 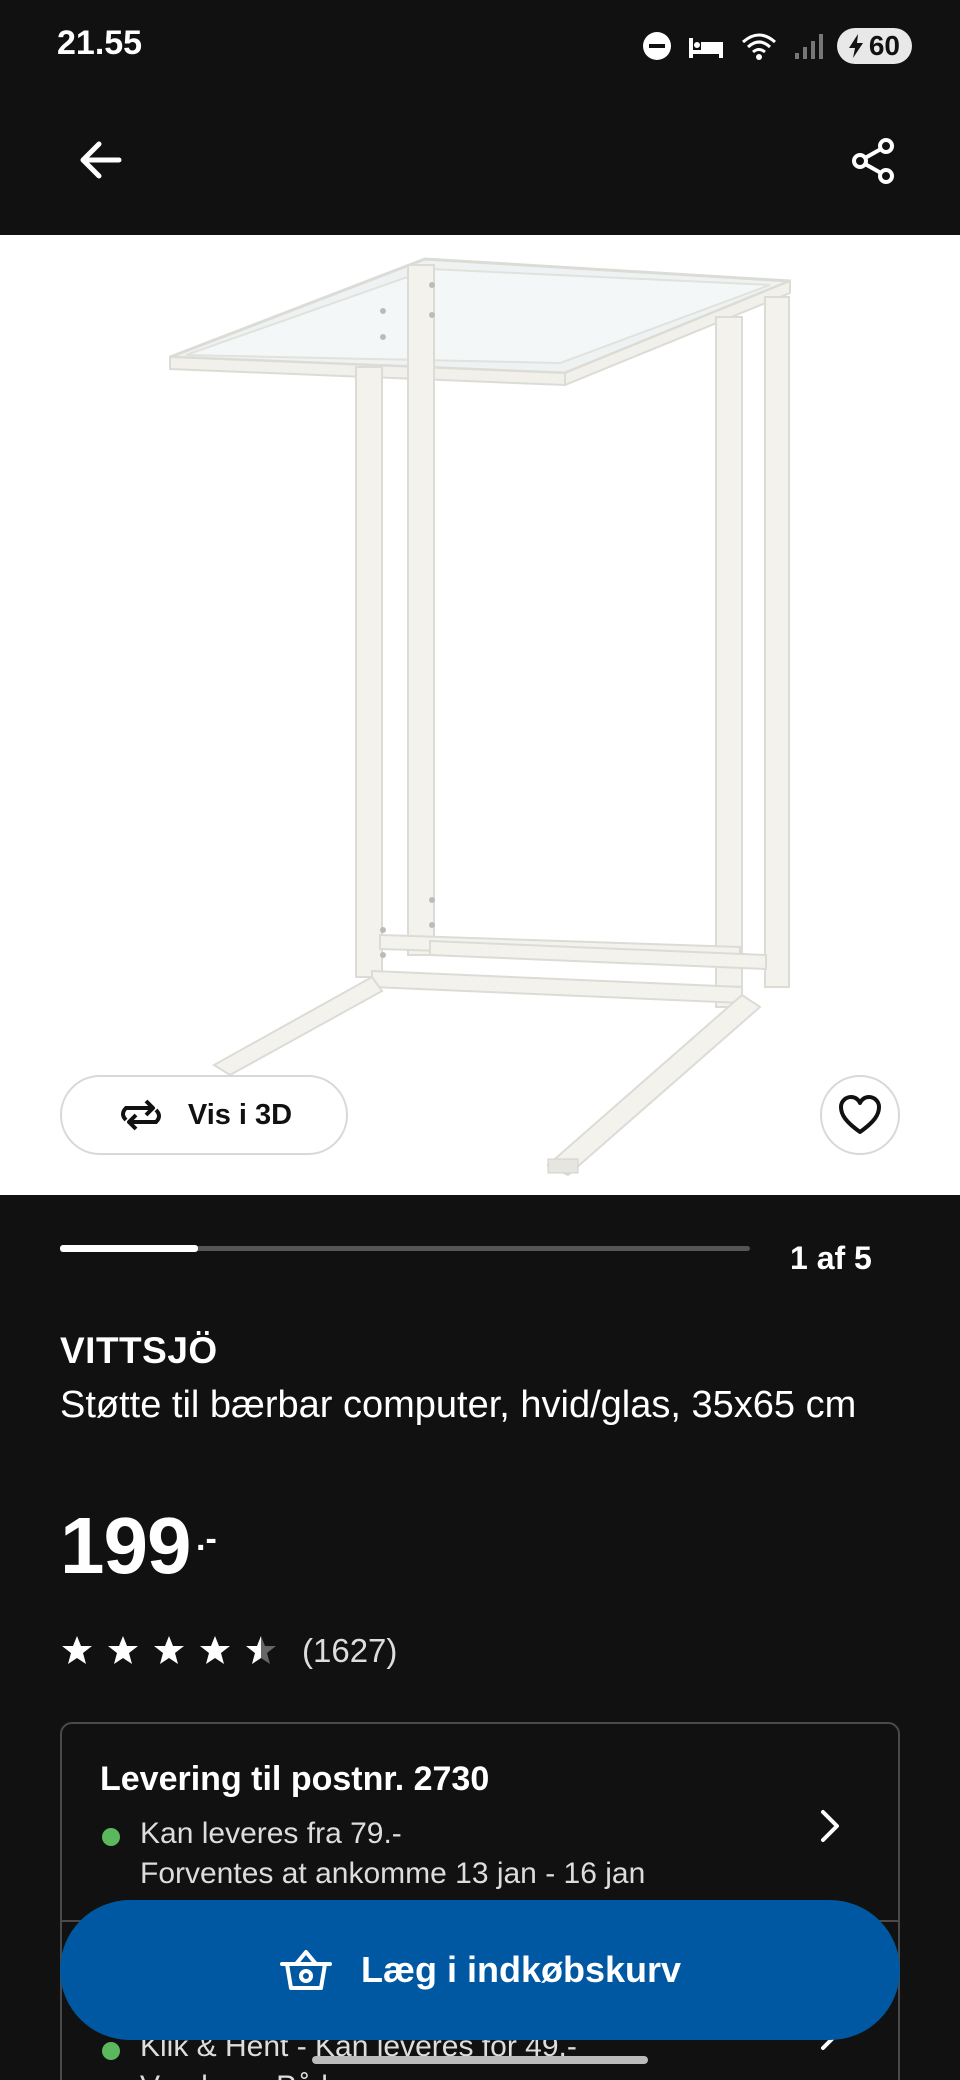 I want to click on pickup-status-dot, so click(x=111, y=2051).